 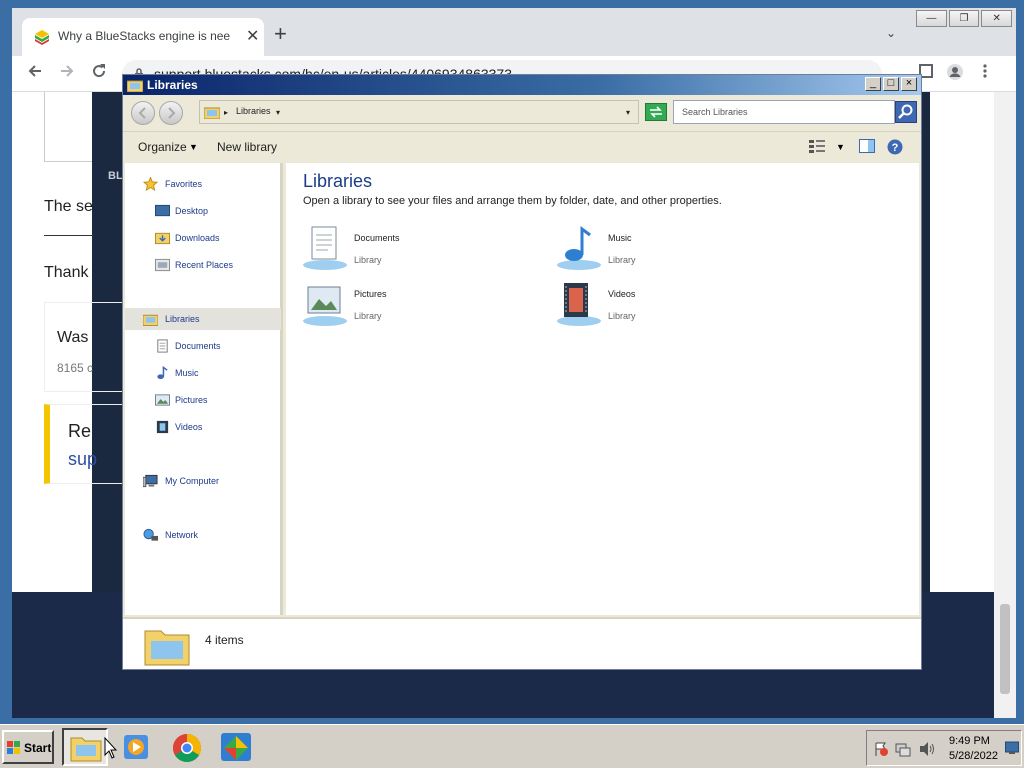 I want to click on view-options-icon, so click(x=817, y=146).